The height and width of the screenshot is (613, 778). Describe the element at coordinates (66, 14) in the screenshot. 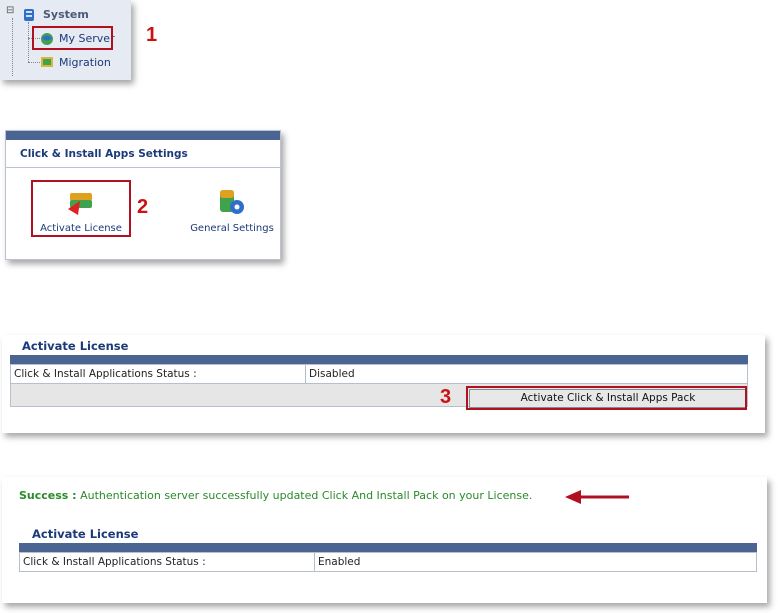

I see `tree-root-label: System` at that location.